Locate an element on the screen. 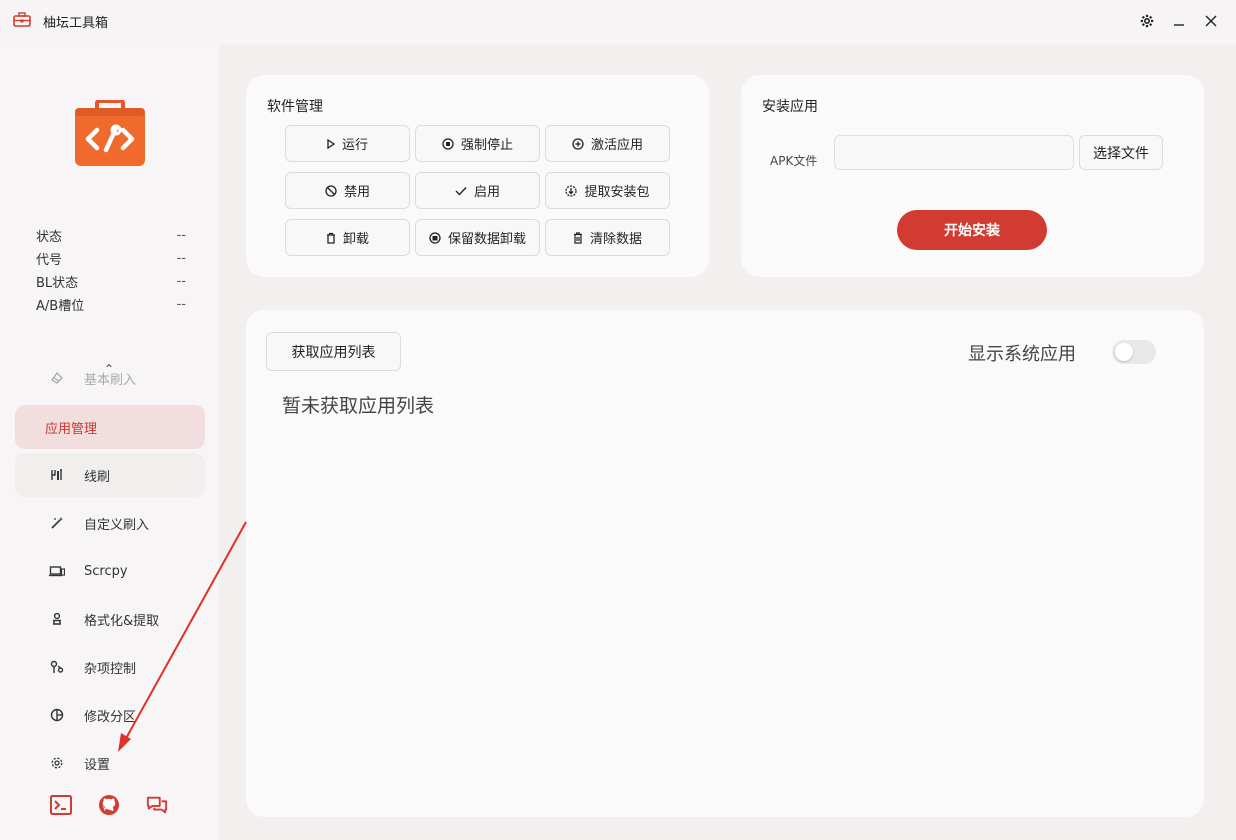 The image size is (1236, 840). clear-data-button: 清除数据 is located at coordinates (607, 237).